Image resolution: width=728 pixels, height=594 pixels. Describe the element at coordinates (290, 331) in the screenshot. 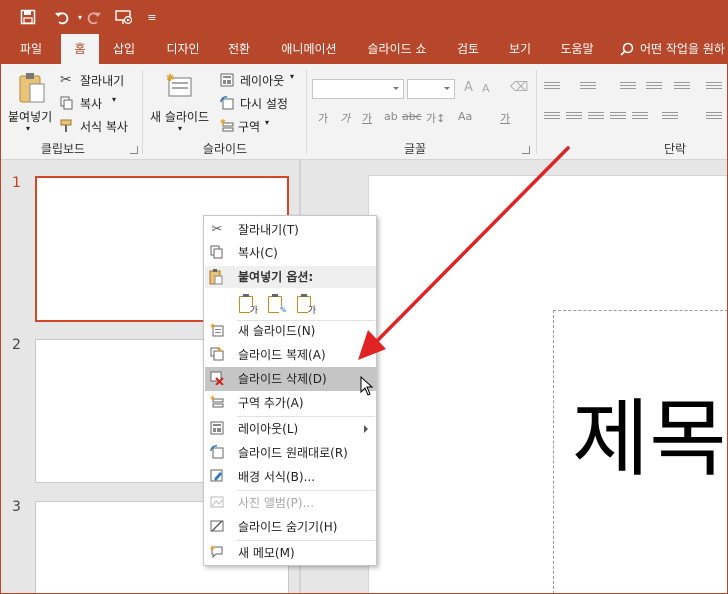

I see `menu-item-new-slide: ✱ 새 슬라이드(N)` at that location.